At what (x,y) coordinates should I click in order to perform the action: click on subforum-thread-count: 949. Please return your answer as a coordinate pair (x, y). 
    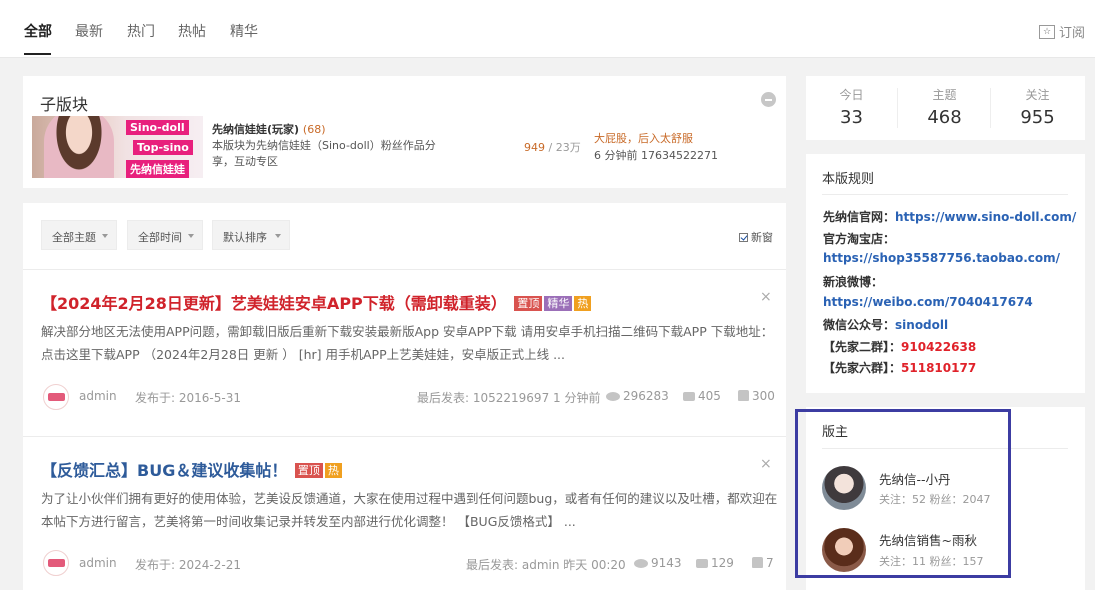
    Looking at the image, I should click on (534, 147).